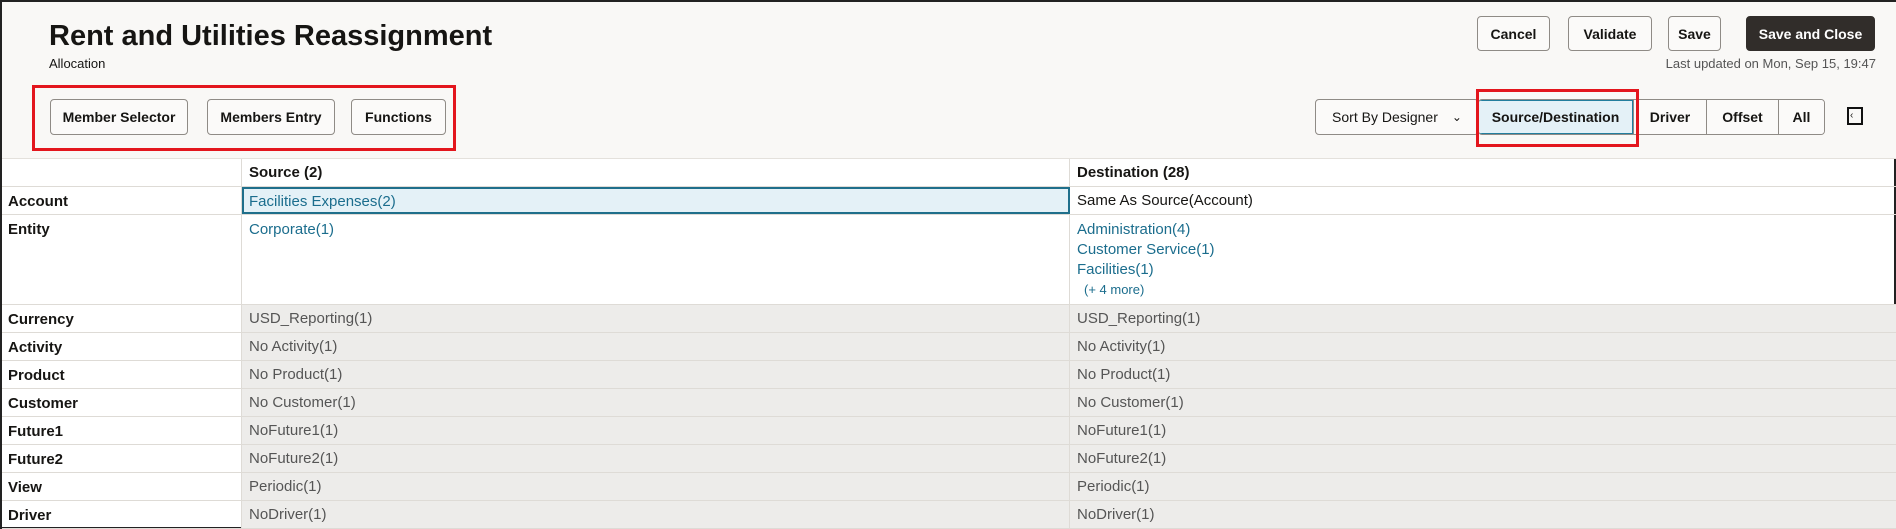 The width and height of the screenshot is (1896, 529). I want to click on source-cell: NoDriver(1), so click(656, 514).